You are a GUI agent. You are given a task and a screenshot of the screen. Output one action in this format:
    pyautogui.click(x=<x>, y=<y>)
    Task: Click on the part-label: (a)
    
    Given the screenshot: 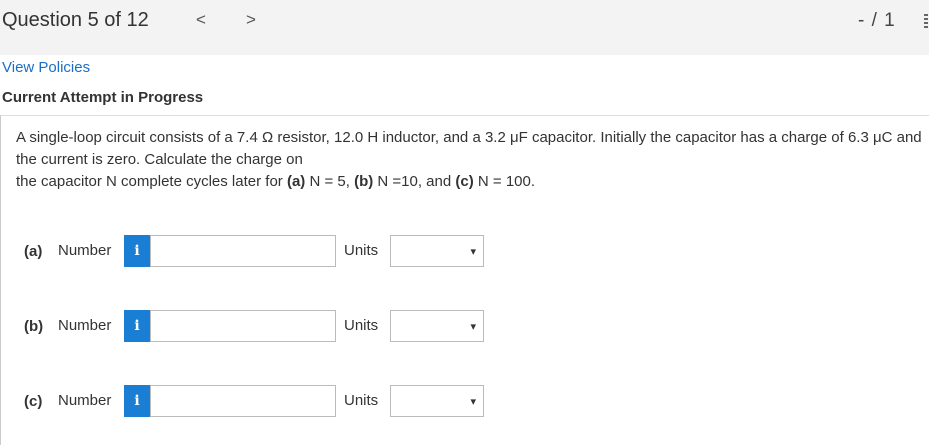 What is the action you would take?
    pyautogui.click(x=33, y=251)
    